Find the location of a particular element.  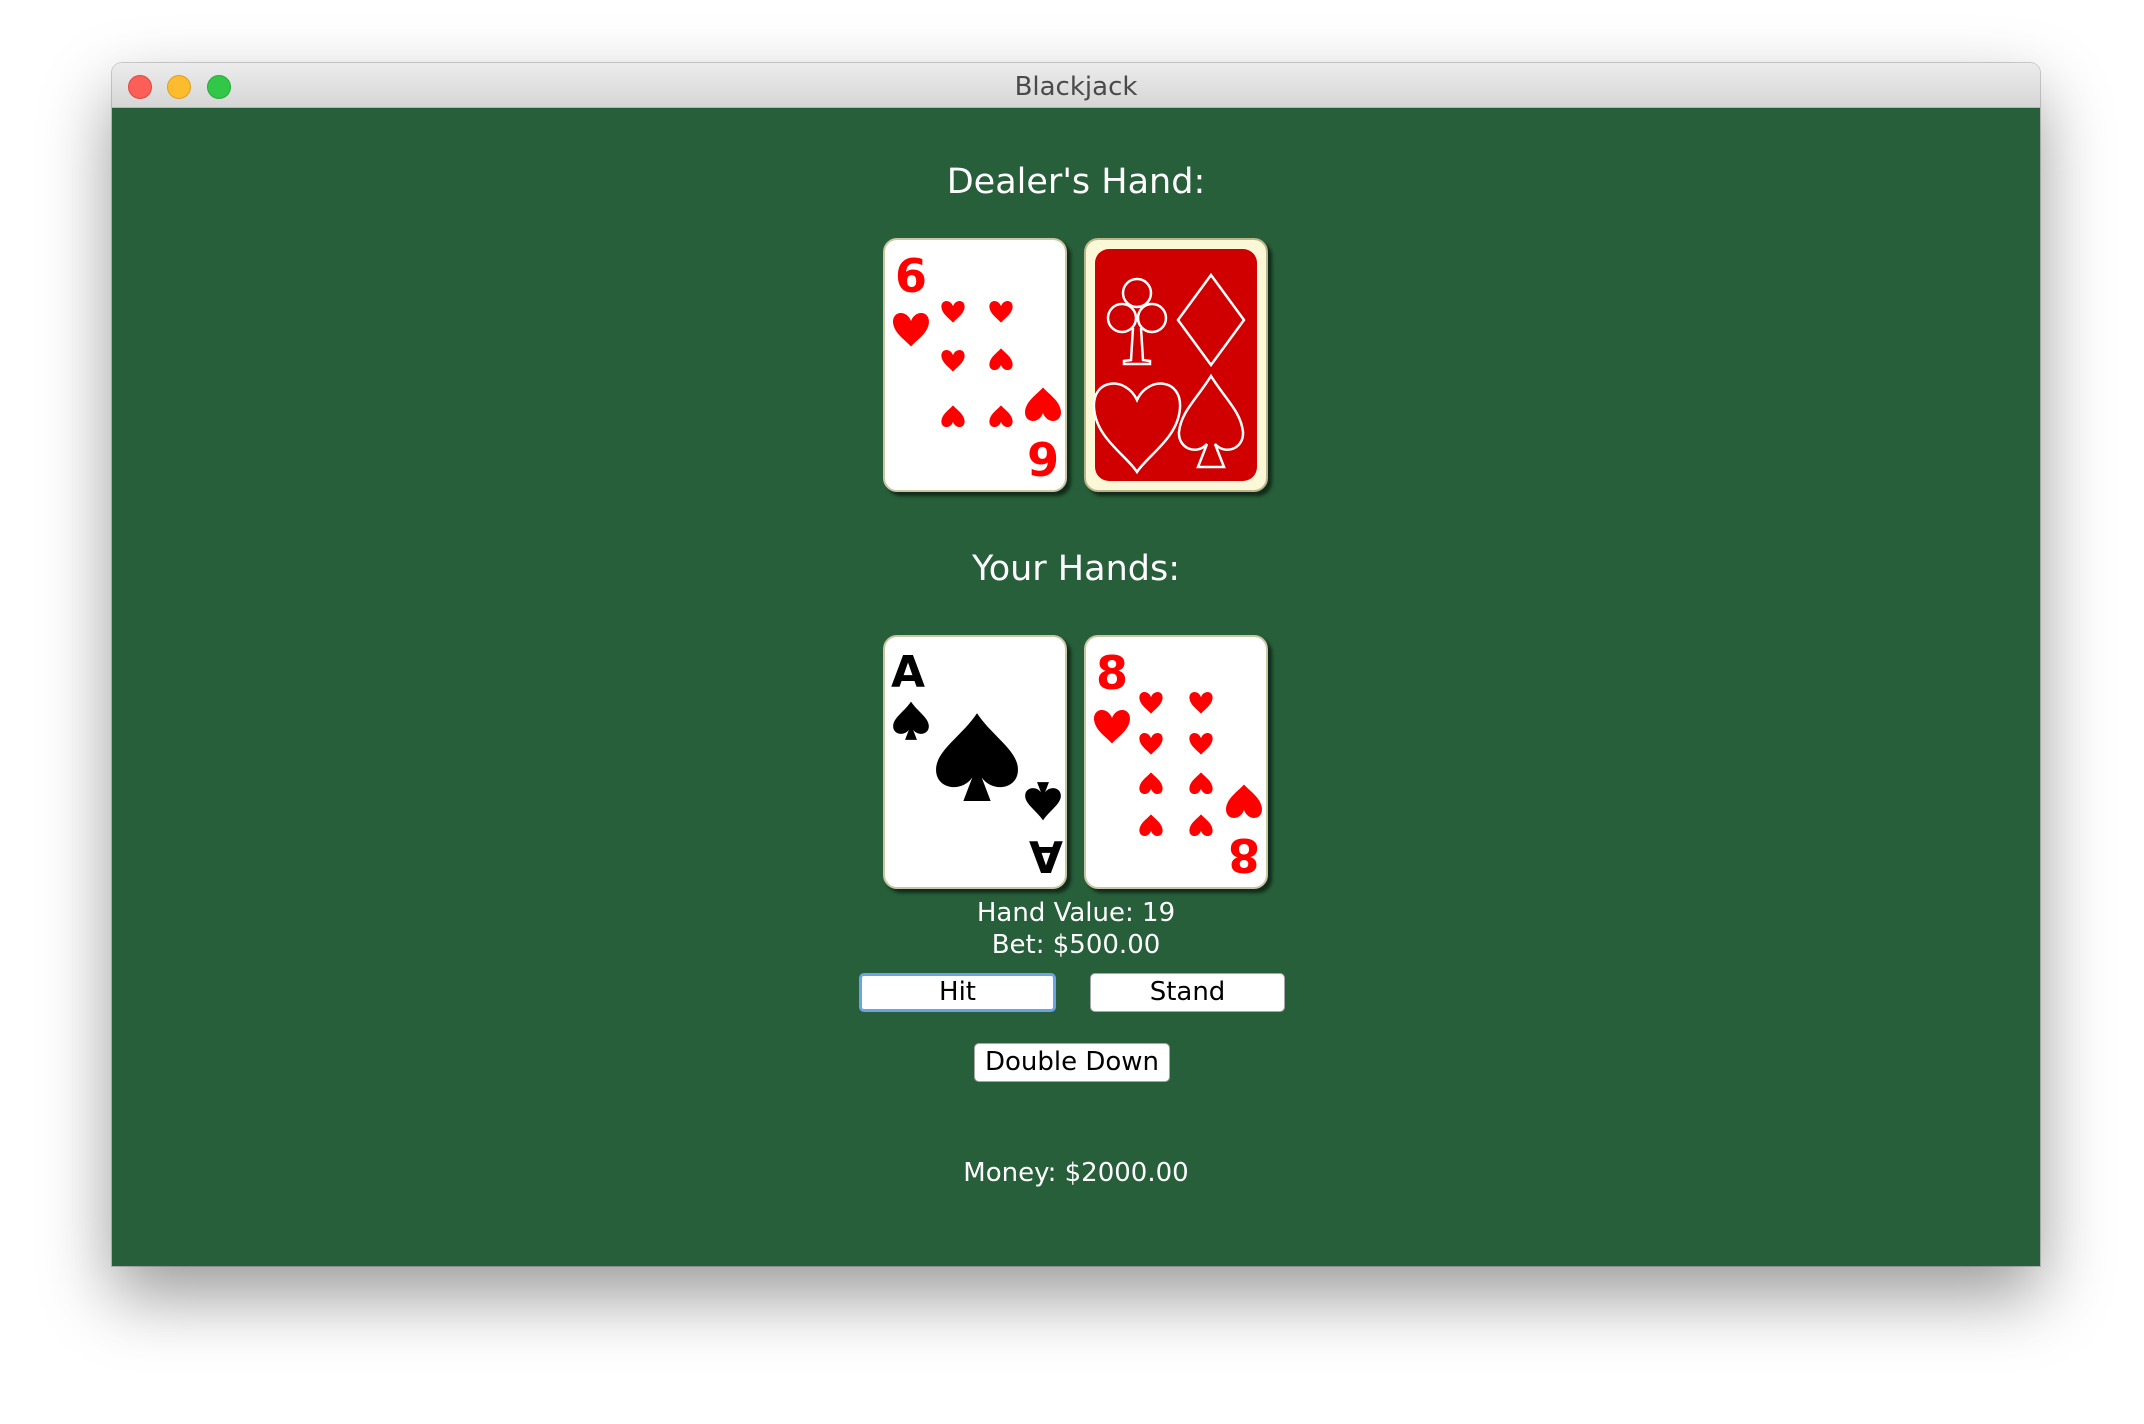

dealer-card-six-of-hearts: 6 6 is located at coordinates (975, 365).